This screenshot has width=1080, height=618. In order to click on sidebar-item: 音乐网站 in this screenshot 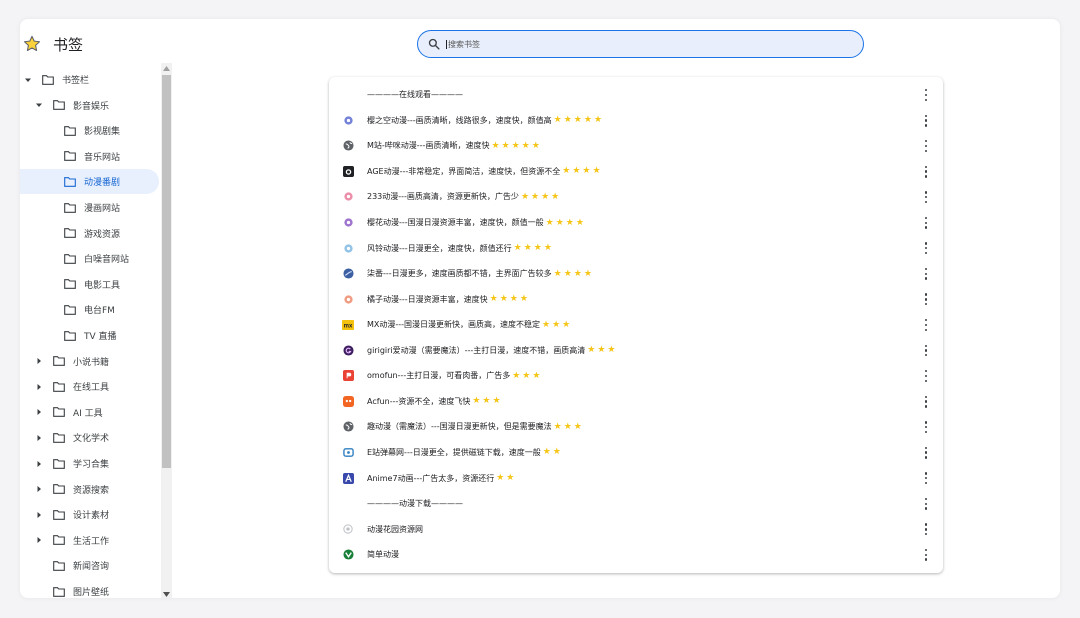, I will do `click(70, 156)`.